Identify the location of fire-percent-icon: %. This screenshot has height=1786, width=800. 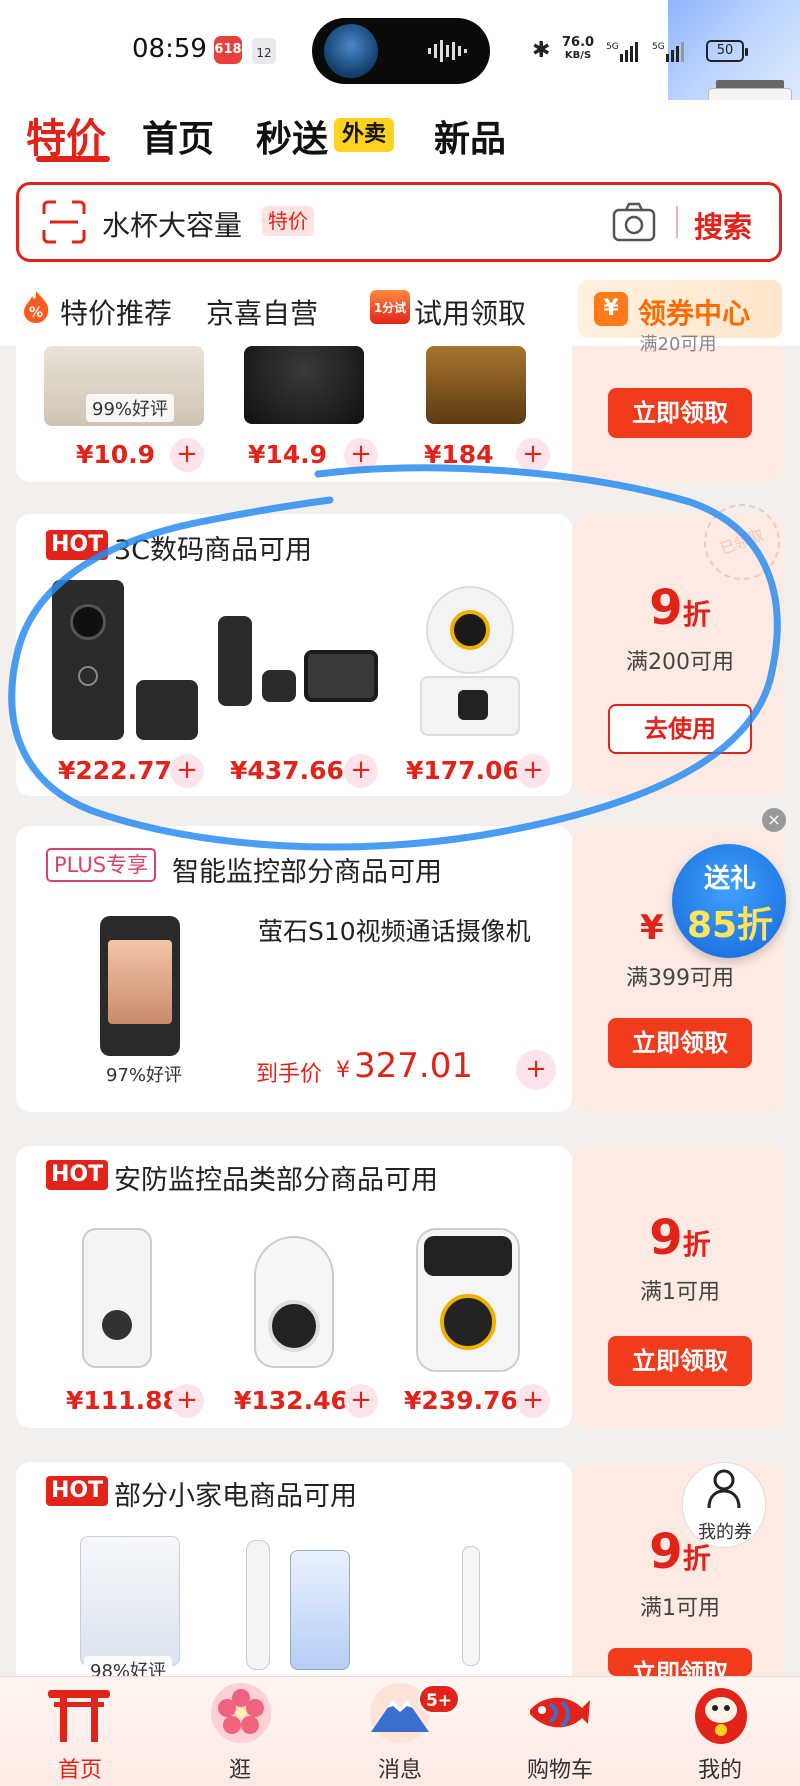
(36, 307).